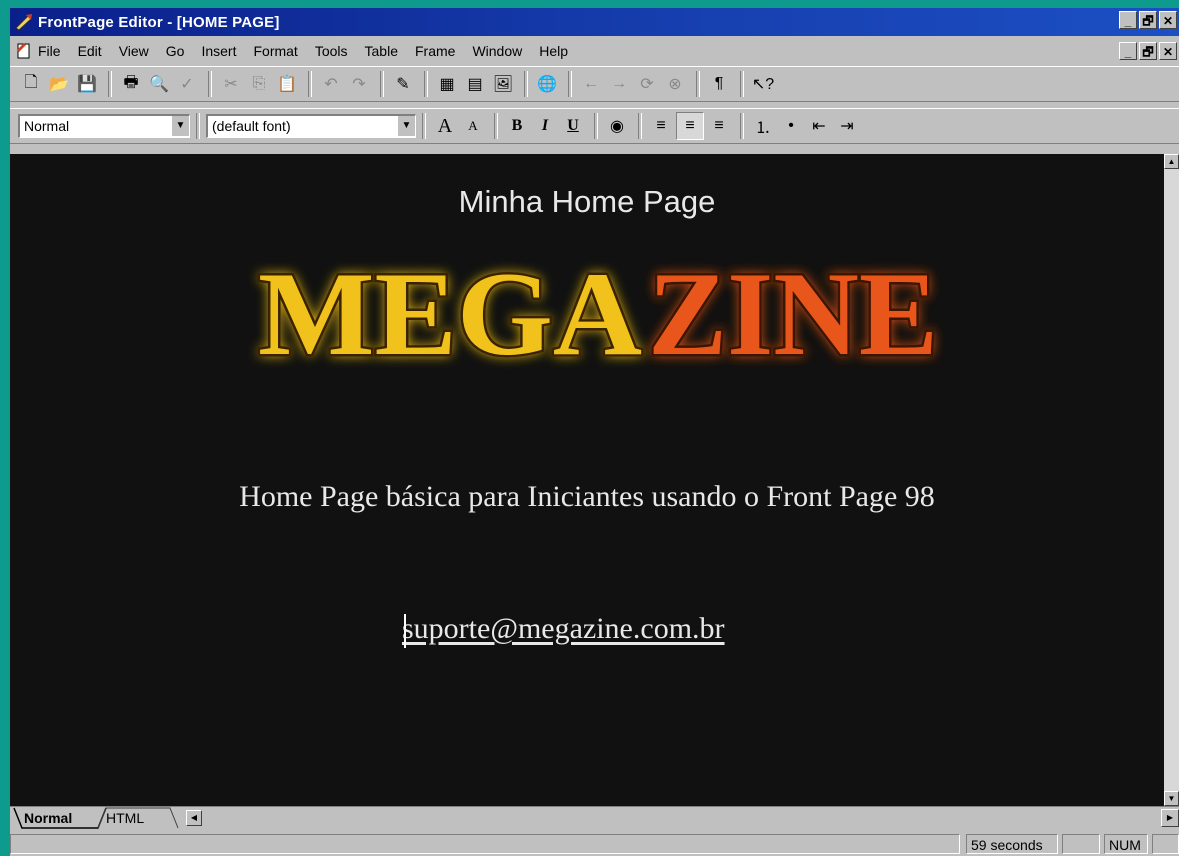  I want to click on back-icon: ←, so click(591, 84).